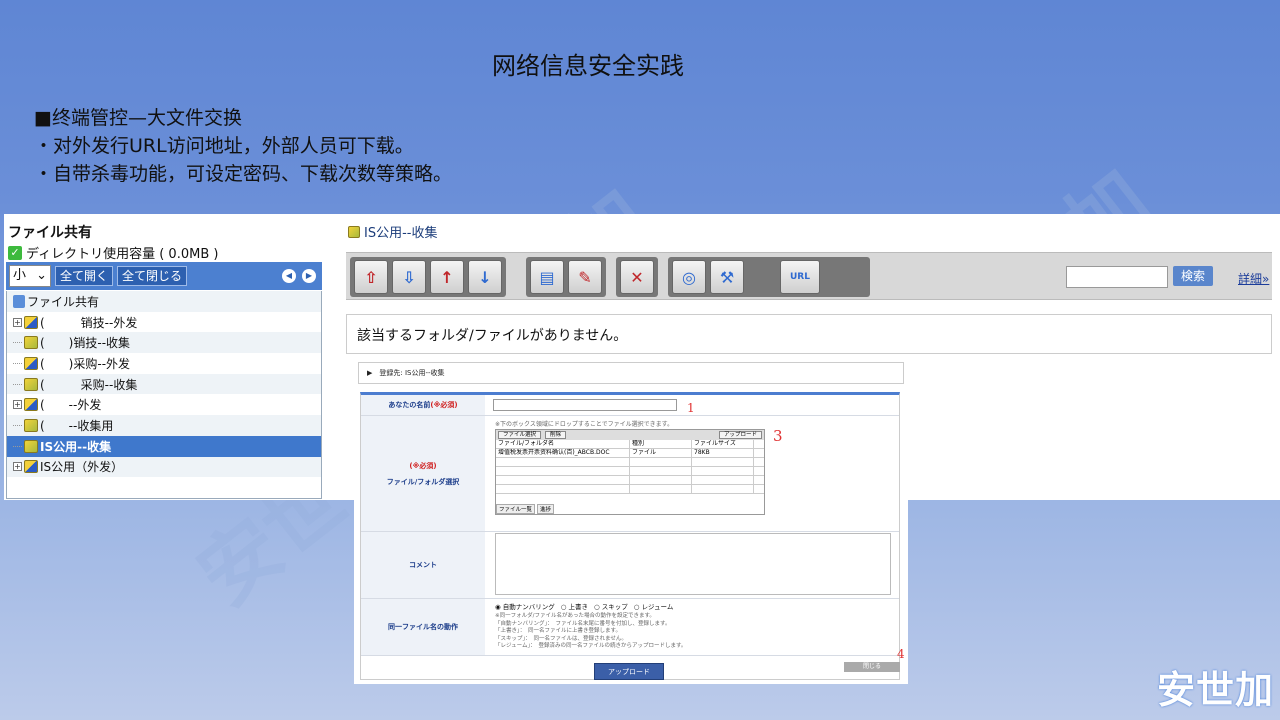  What do you see at coordinates (89, 322) in the screenshot?
I see `tree-item-label: ( 销技--外发` at bounding box center [89, 322].